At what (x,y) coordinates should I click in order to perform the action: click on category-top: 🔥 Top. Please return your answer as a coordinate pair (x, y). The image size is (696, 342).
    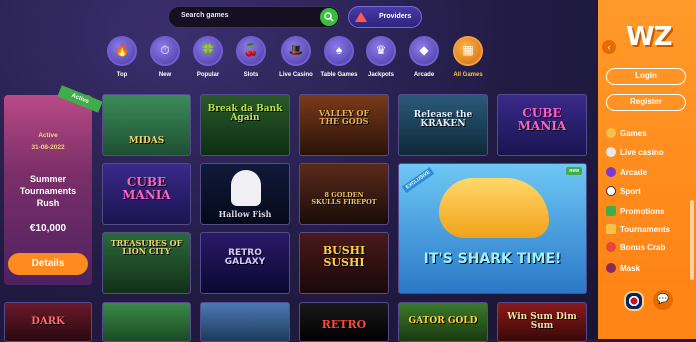
    Looking at the image, I should click on (122, 61).